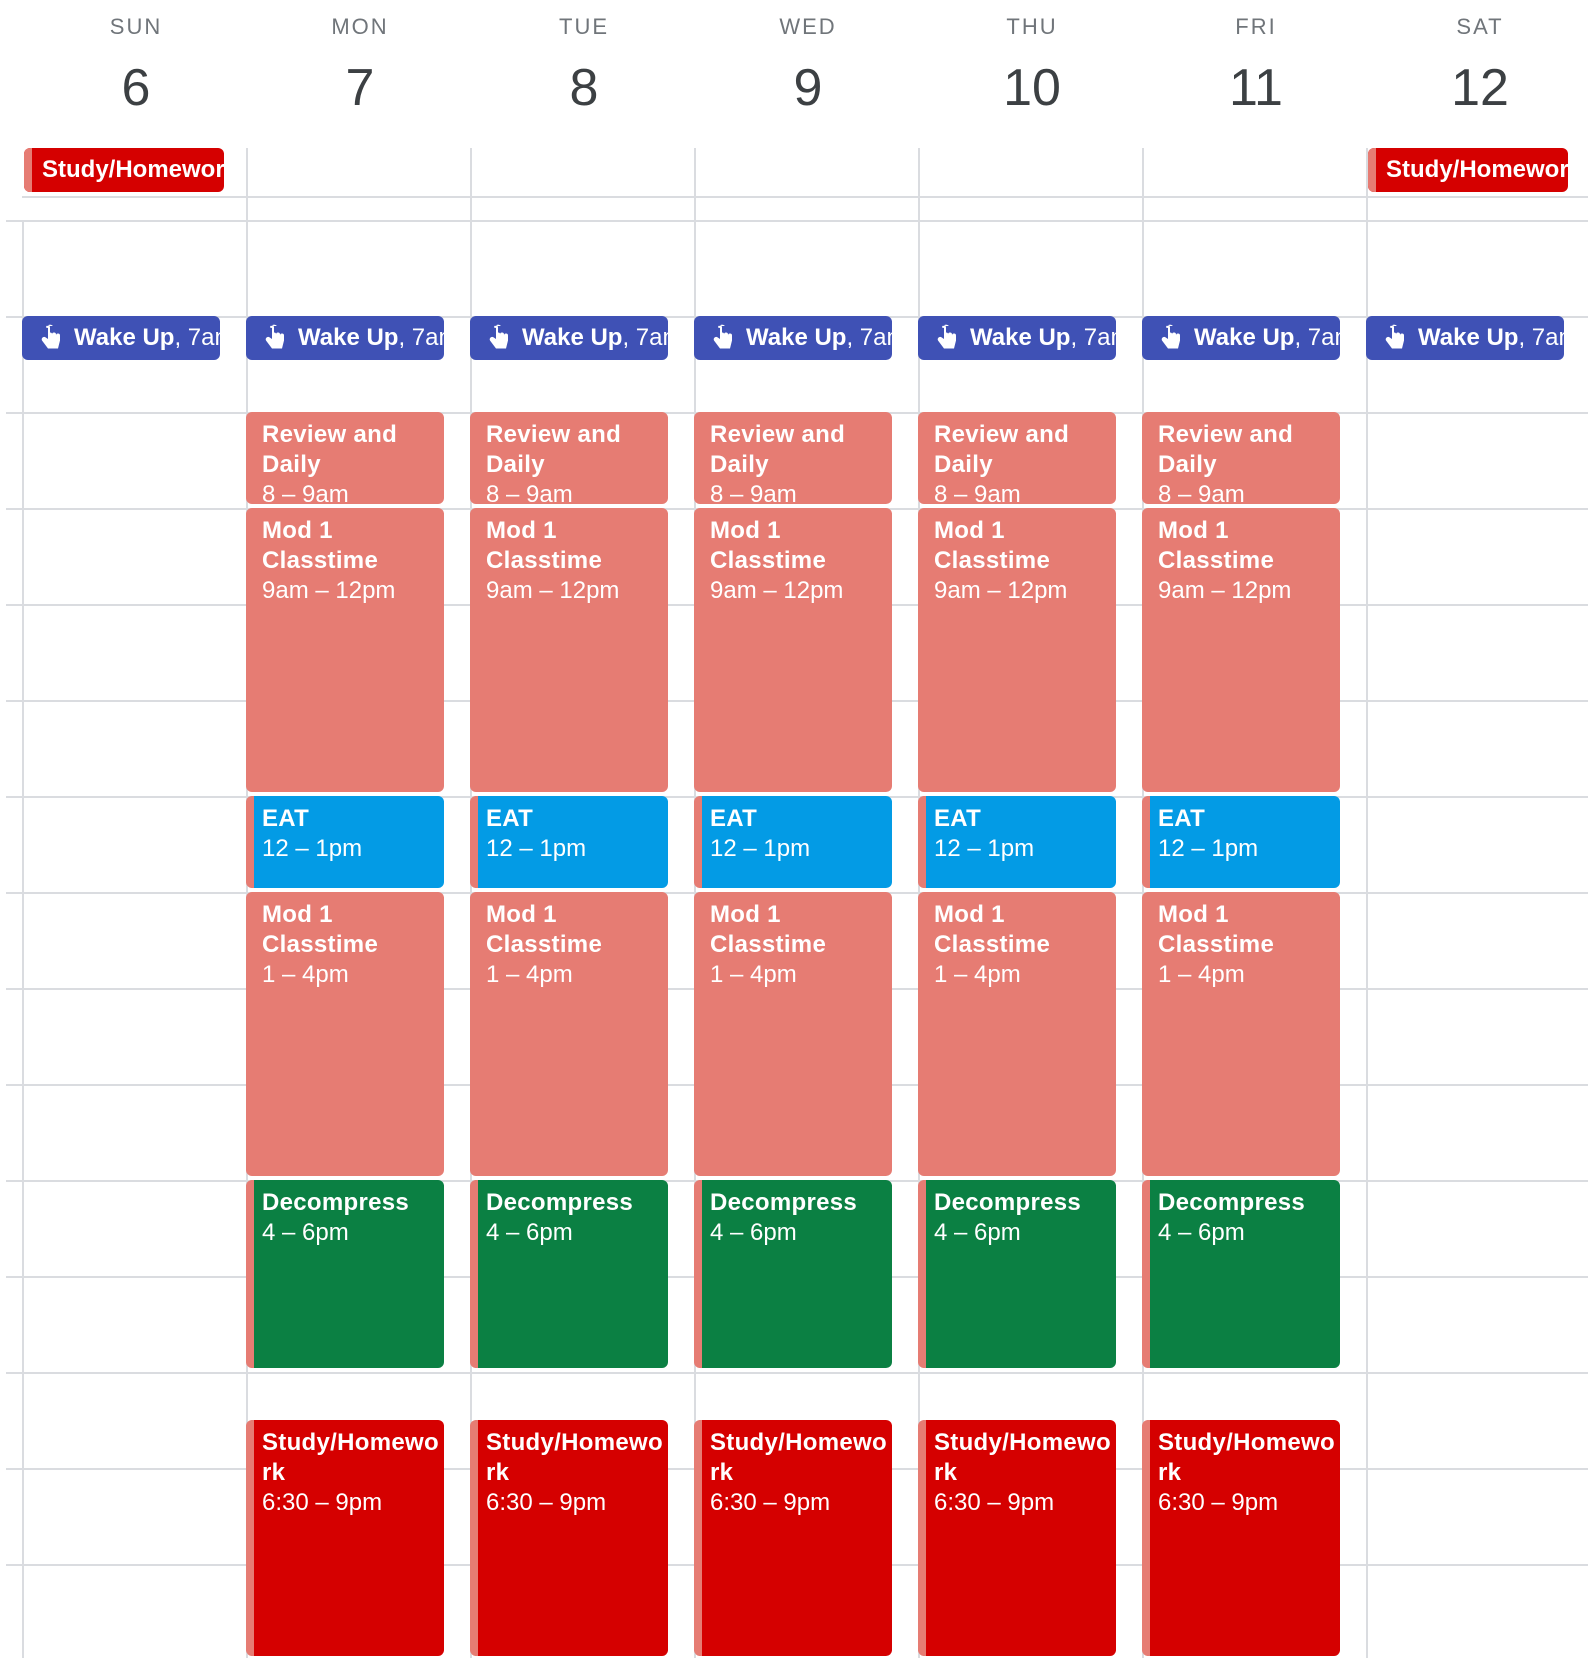 Image resolution: width=1588 pixels, height=1658 pixels. What do you see at coordinates (136, 88) in the screenshot?
I see `day-number: 6` at bounding box center [136, 88].